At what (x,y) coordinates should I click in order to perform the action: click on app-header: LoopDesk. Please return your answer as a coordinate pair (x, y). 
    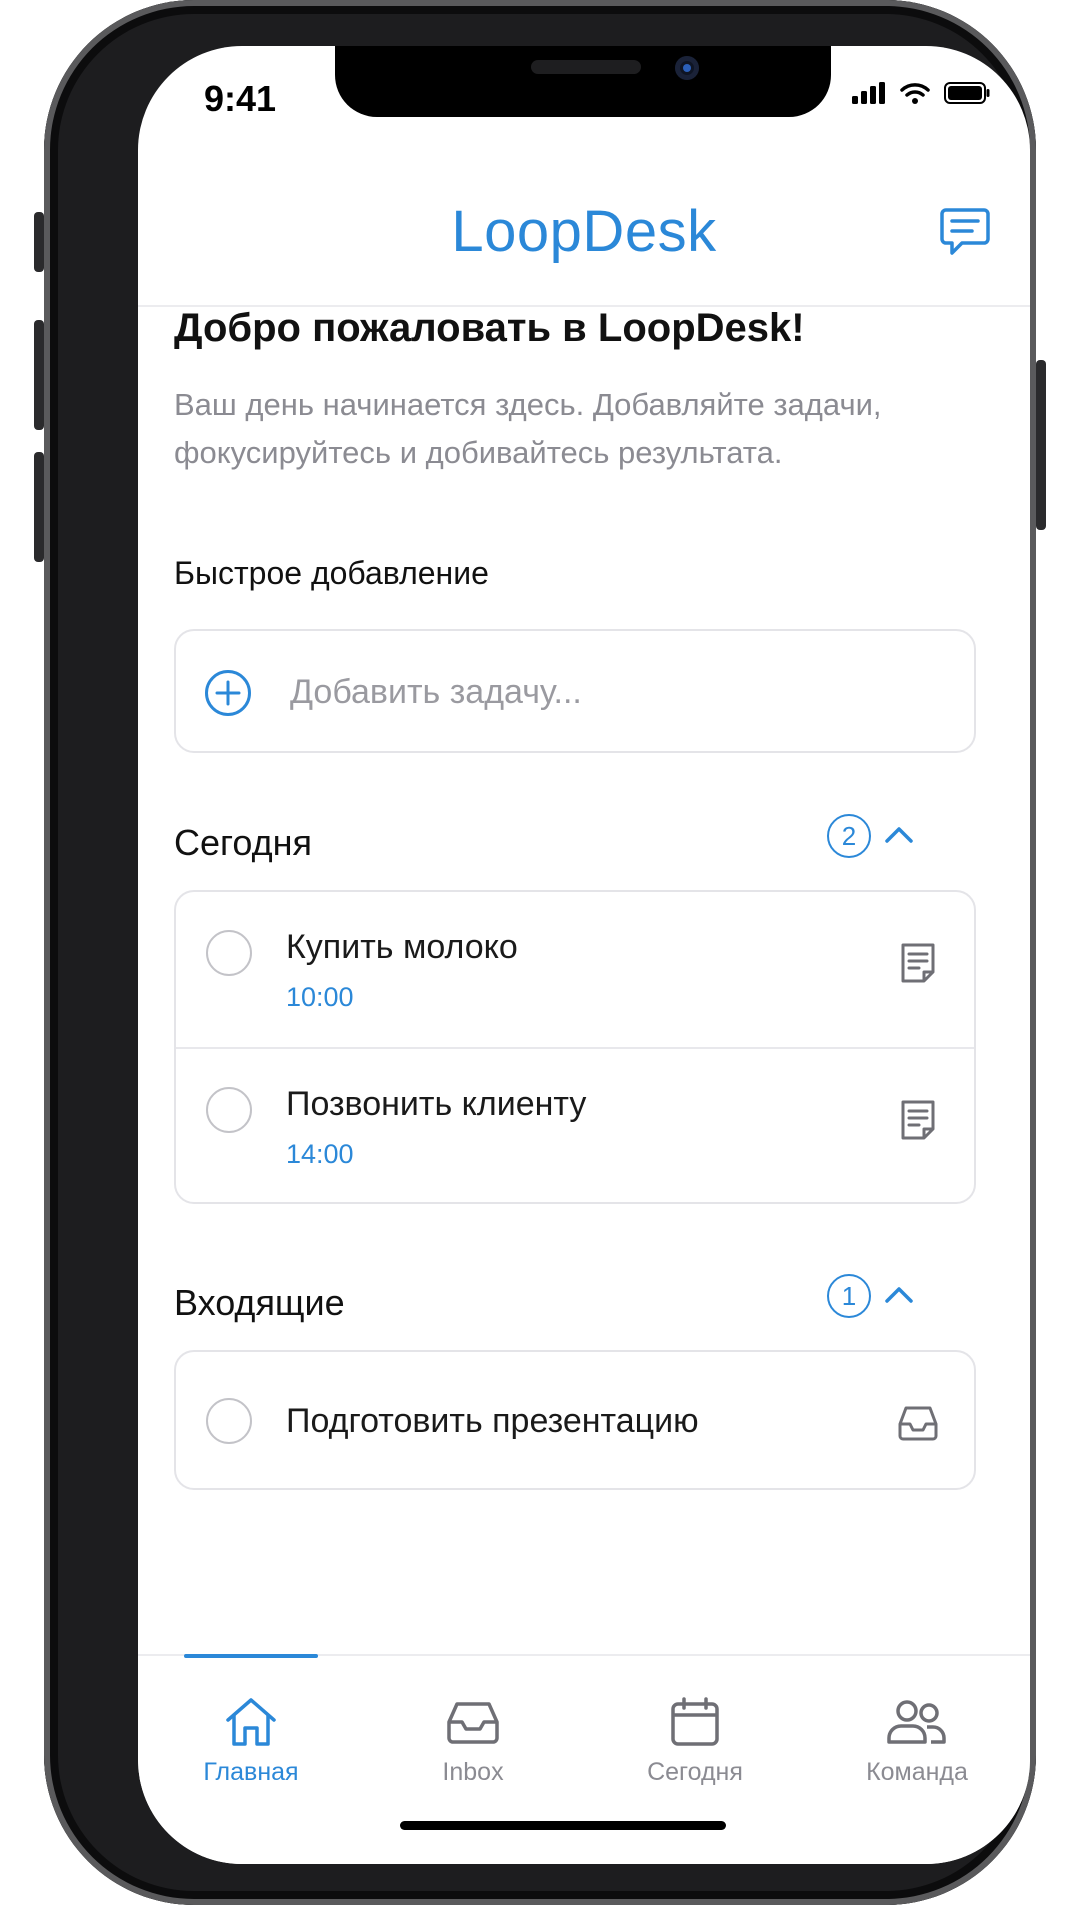
    Looking at the image, I should click on (584, 221).